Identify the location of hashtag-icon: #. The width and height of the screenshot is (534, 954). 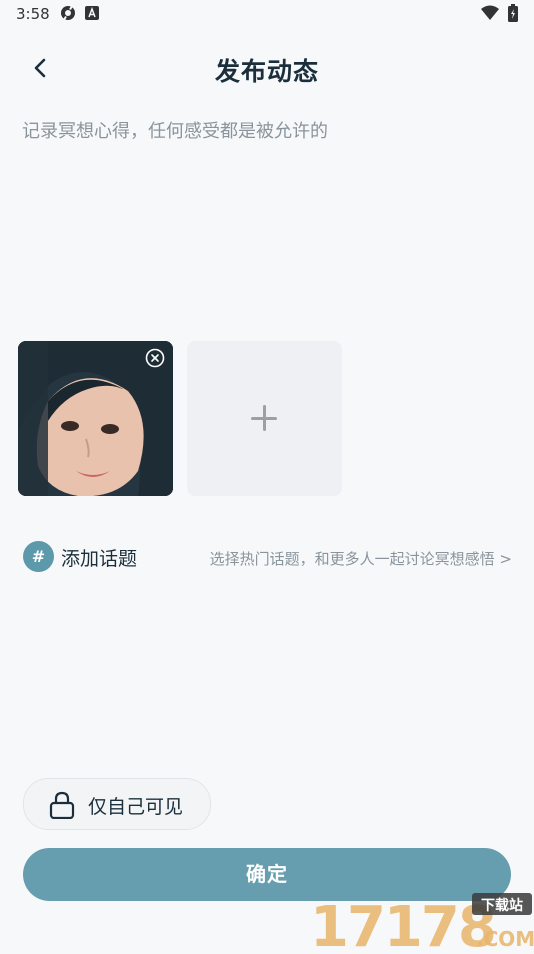
(38, 556).